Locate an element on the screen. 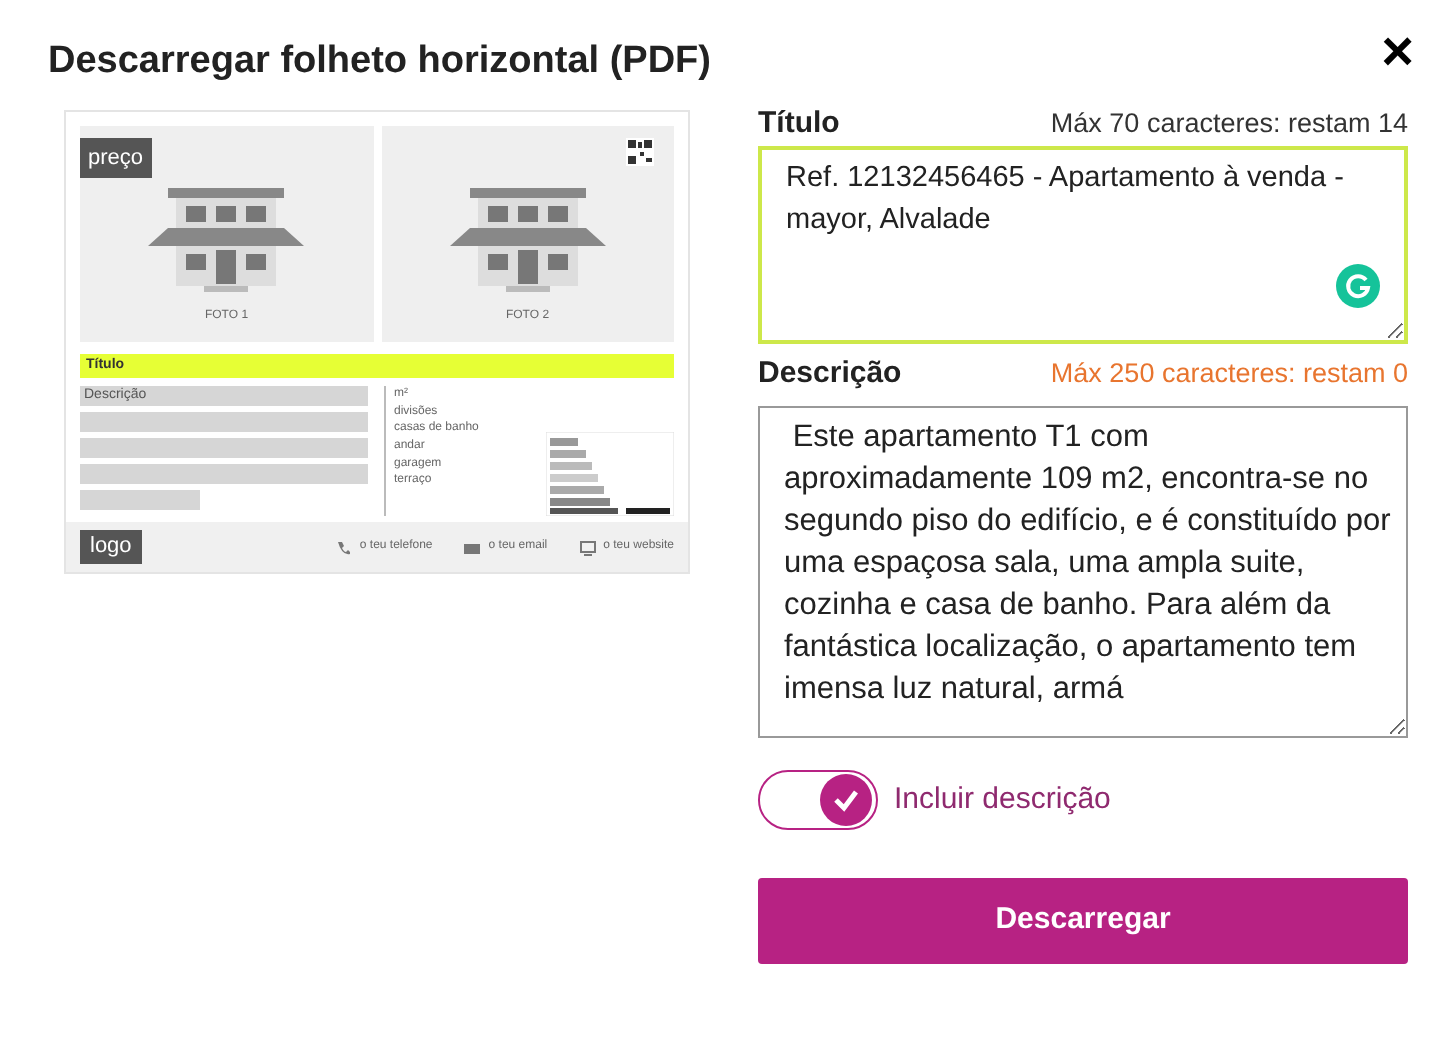  energy-chart-drawing is located at coordinates (610, 474).